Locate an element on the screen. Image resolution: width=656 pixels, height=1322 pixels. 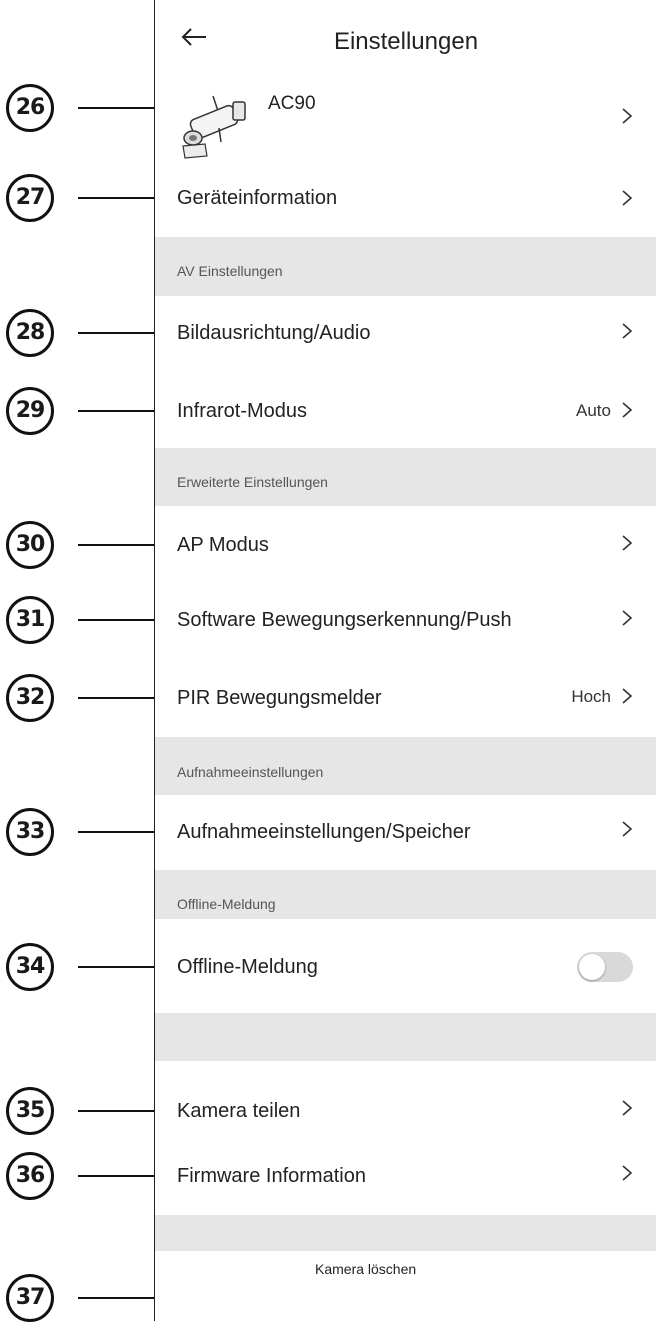
motion-push-row: Software Bewegungserkennung/Push is located at coordinates (405, 620).